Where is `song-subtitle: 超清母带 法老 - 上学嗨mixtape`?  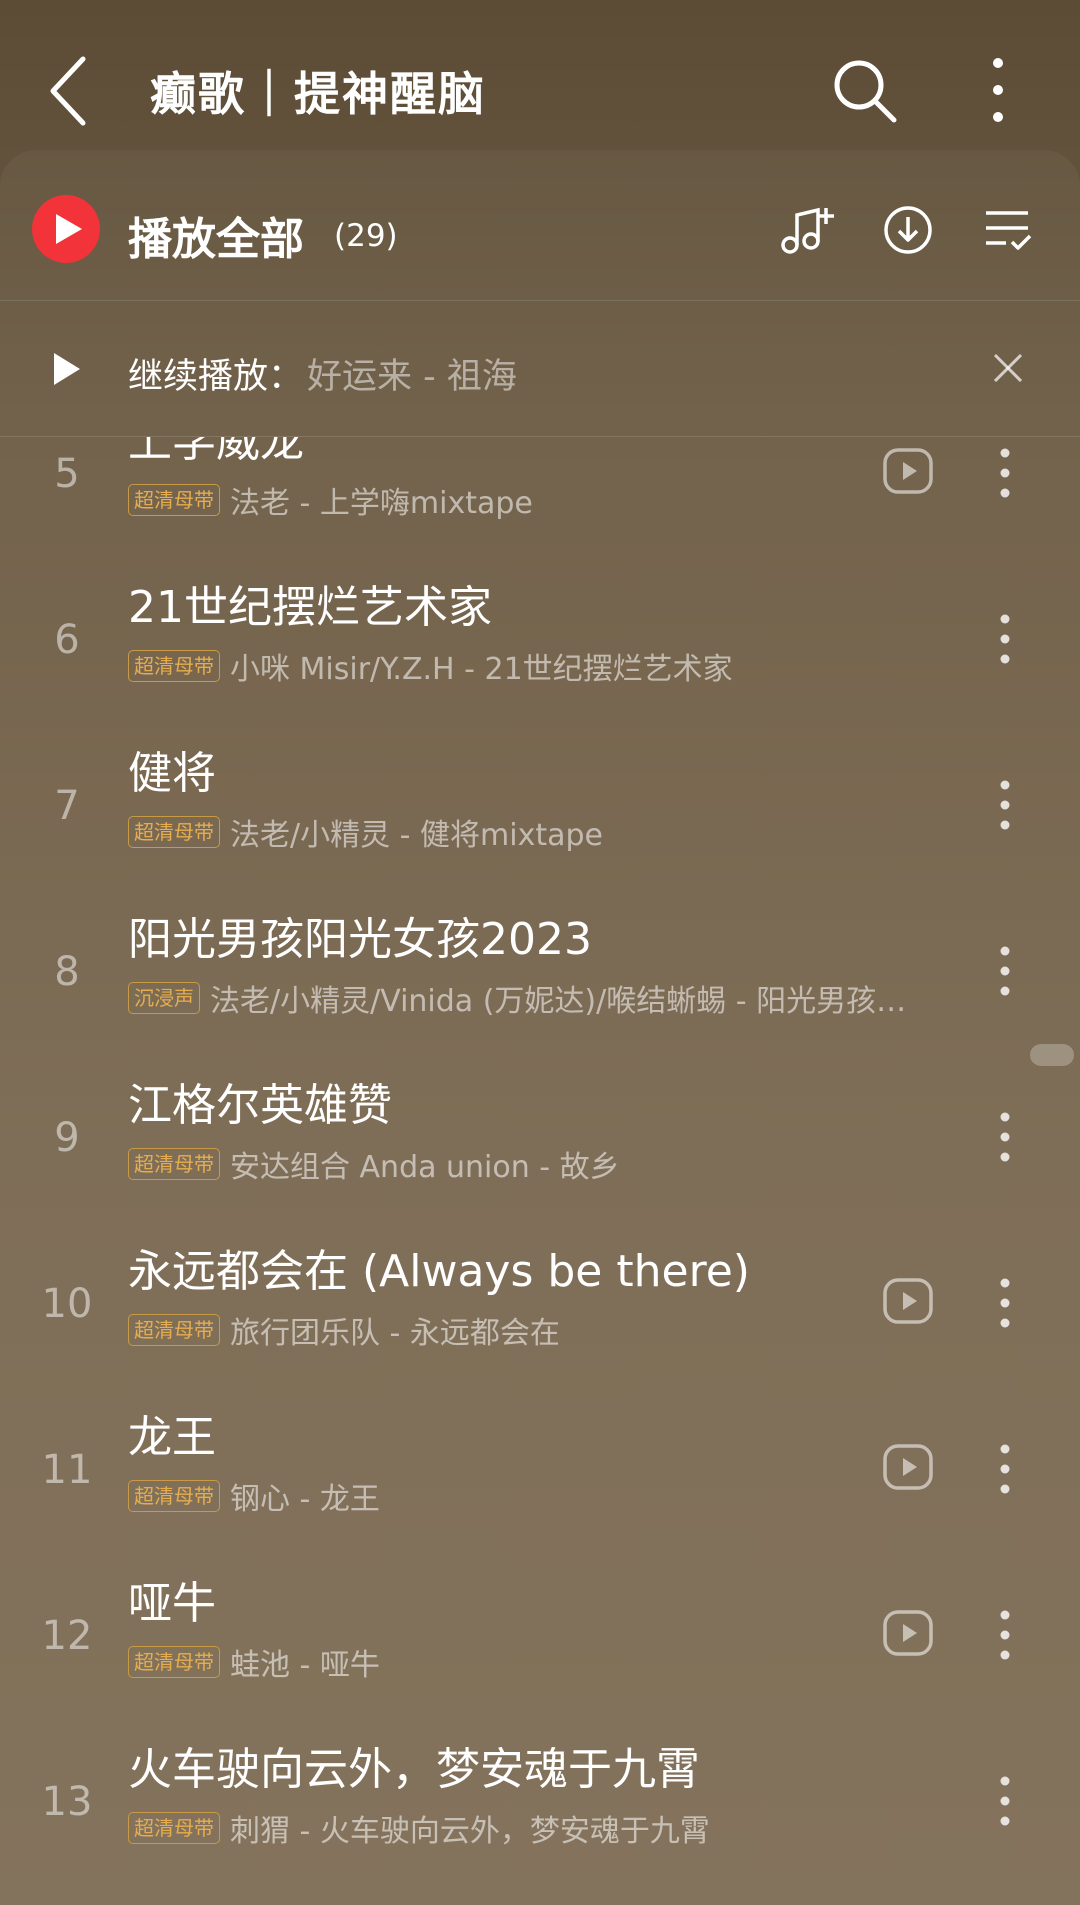 song-subtitle: 超清母带 法老 - 上学嗨mixtape is located at coordinates (330, 500).